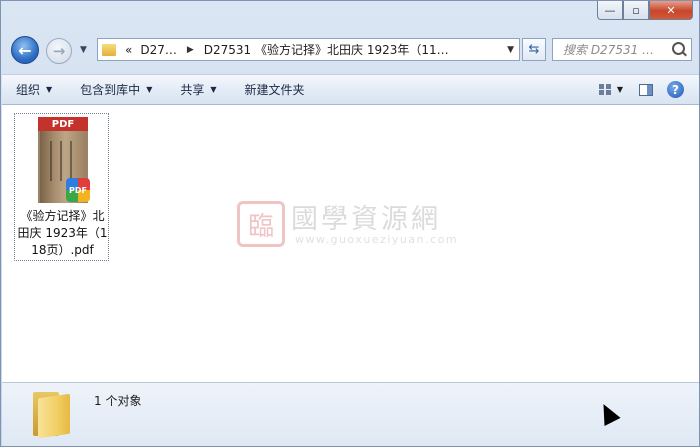 The image size is (700, 447). What do you see at coordinates (63, 124) in the screenshot?
I see `pdf-label: PDF` at bounding box center [63, 124].